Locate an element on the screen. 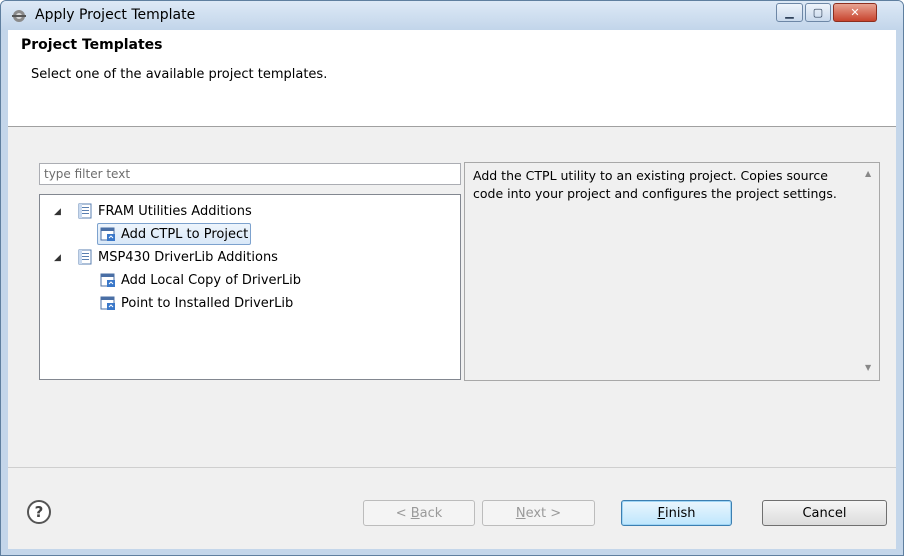 The width and height of the screenshot is (904, 556). close-icon: ✕ is located at coordinates (855, 12).